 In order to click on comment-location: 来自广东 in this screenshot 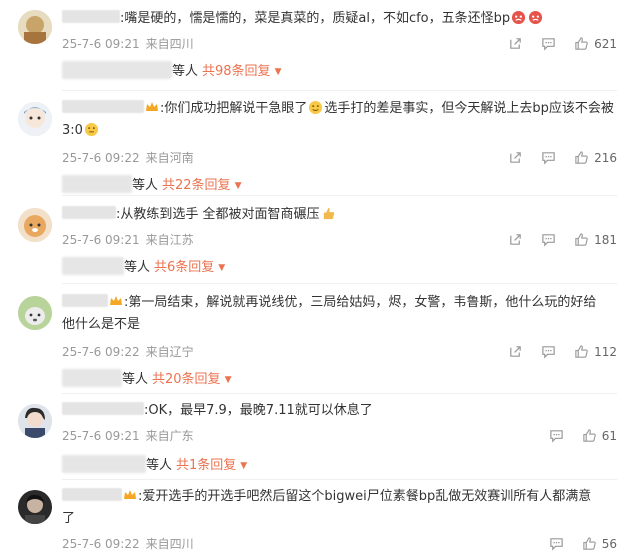, I will do `click(169, 436)`.